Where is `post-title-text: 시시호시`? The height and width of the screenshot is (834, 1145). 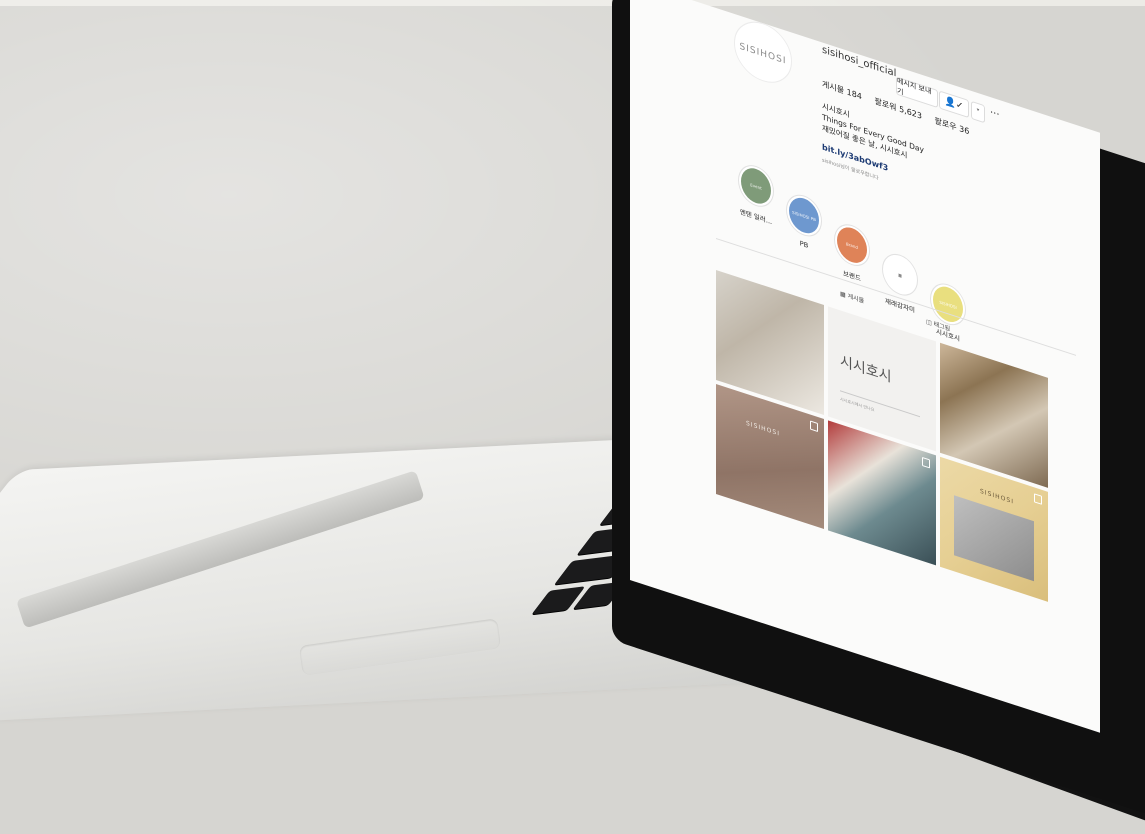
post-title-text: 시시호시 is located at coordinates (866, 369).